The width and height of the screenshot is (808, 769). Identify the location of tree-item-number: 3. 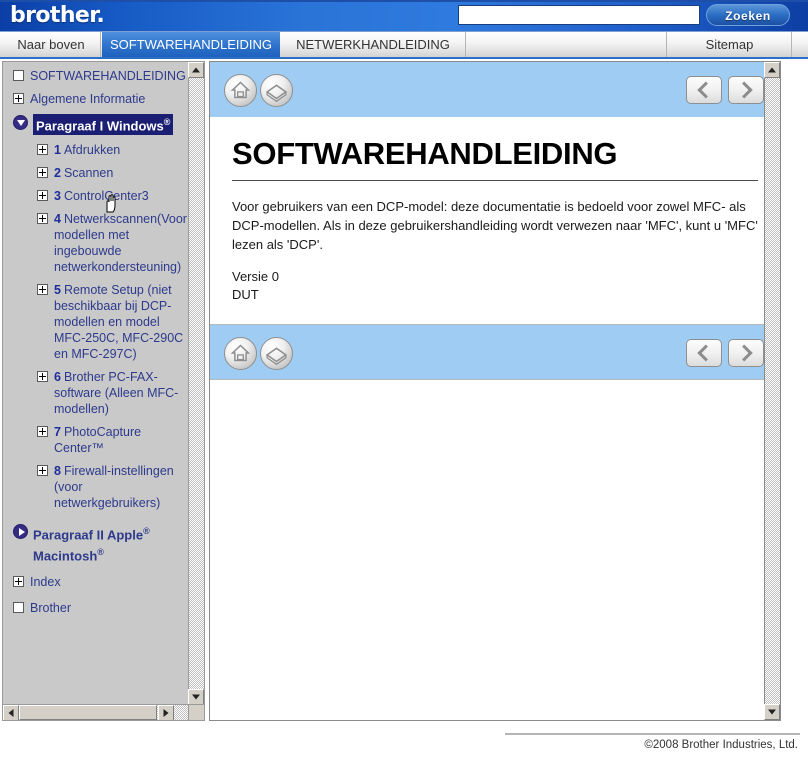
(57, 196).